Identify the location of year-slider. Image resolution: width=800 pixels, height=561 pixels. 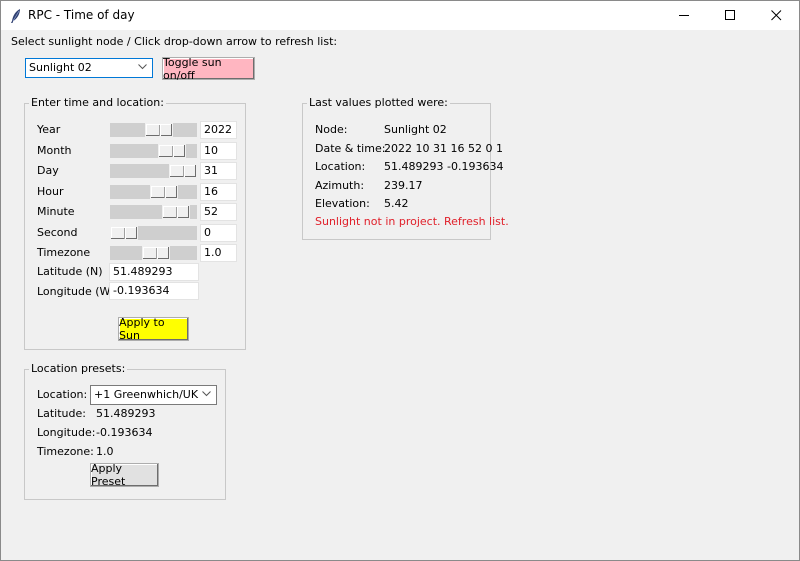
(153, 130).